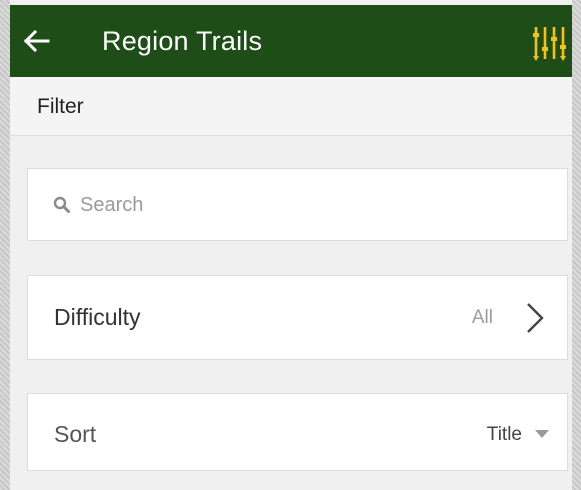 The image size is (581, 490). I want to click on sort-row: Sort Title, so click(297, 432).